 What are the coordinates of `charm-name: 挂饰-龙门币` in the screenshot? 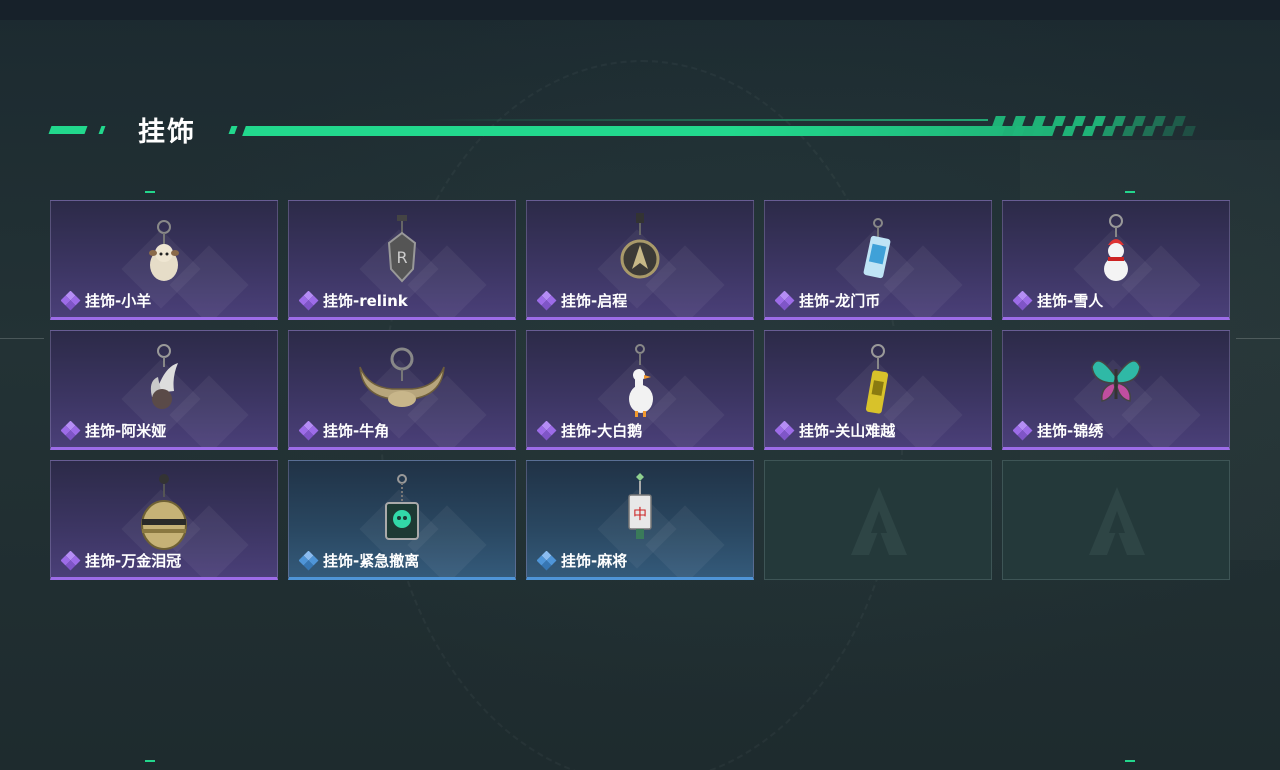 It's located at (840, 301).